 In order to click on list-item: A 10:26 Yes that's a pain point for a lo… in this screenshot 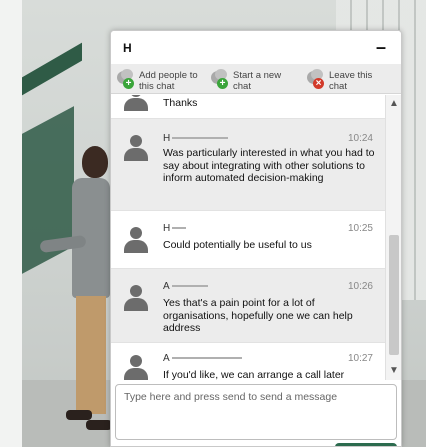, I will do `click(249, 306)`.